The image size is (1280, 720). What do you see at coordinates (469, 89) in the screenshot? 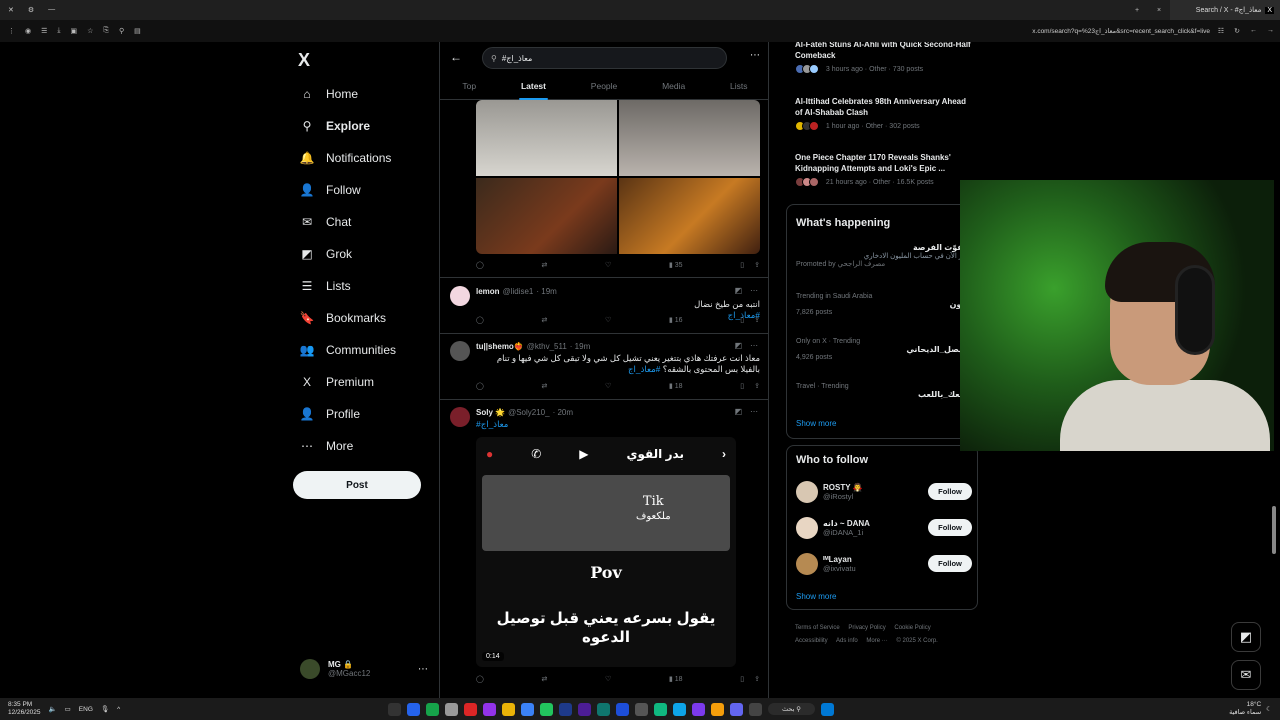
I see `tab-top: Top` at bounding box center [469, 89].